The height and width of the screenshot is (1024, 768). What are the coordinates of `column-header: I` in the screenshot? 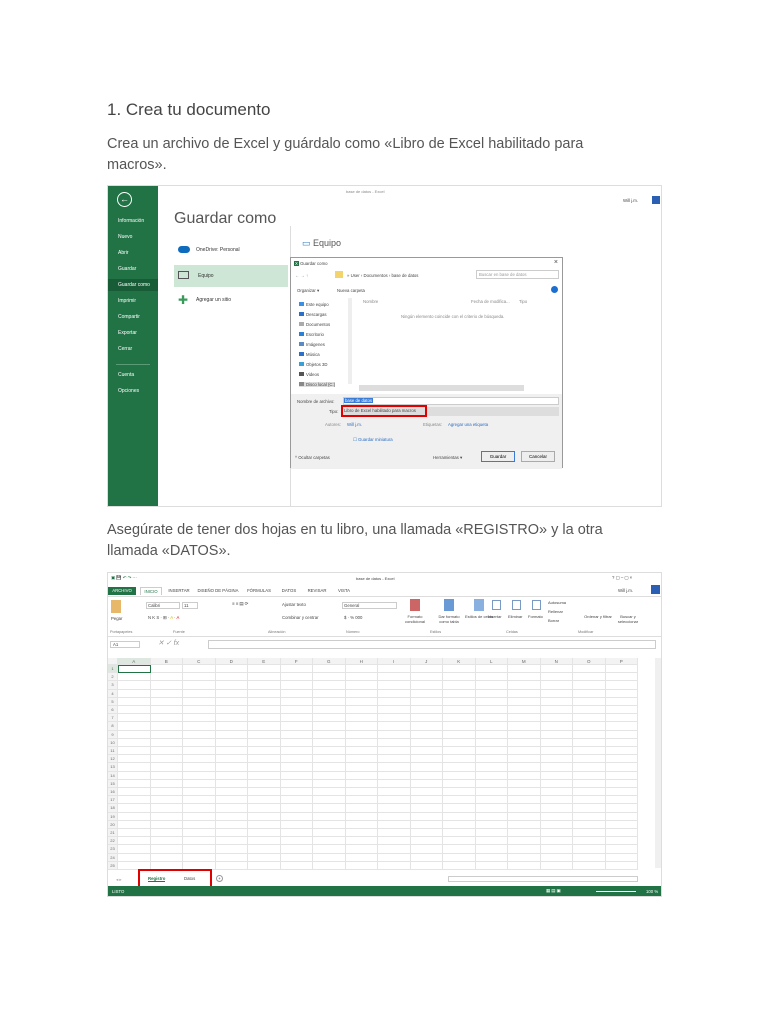 It's located at (394, 661).